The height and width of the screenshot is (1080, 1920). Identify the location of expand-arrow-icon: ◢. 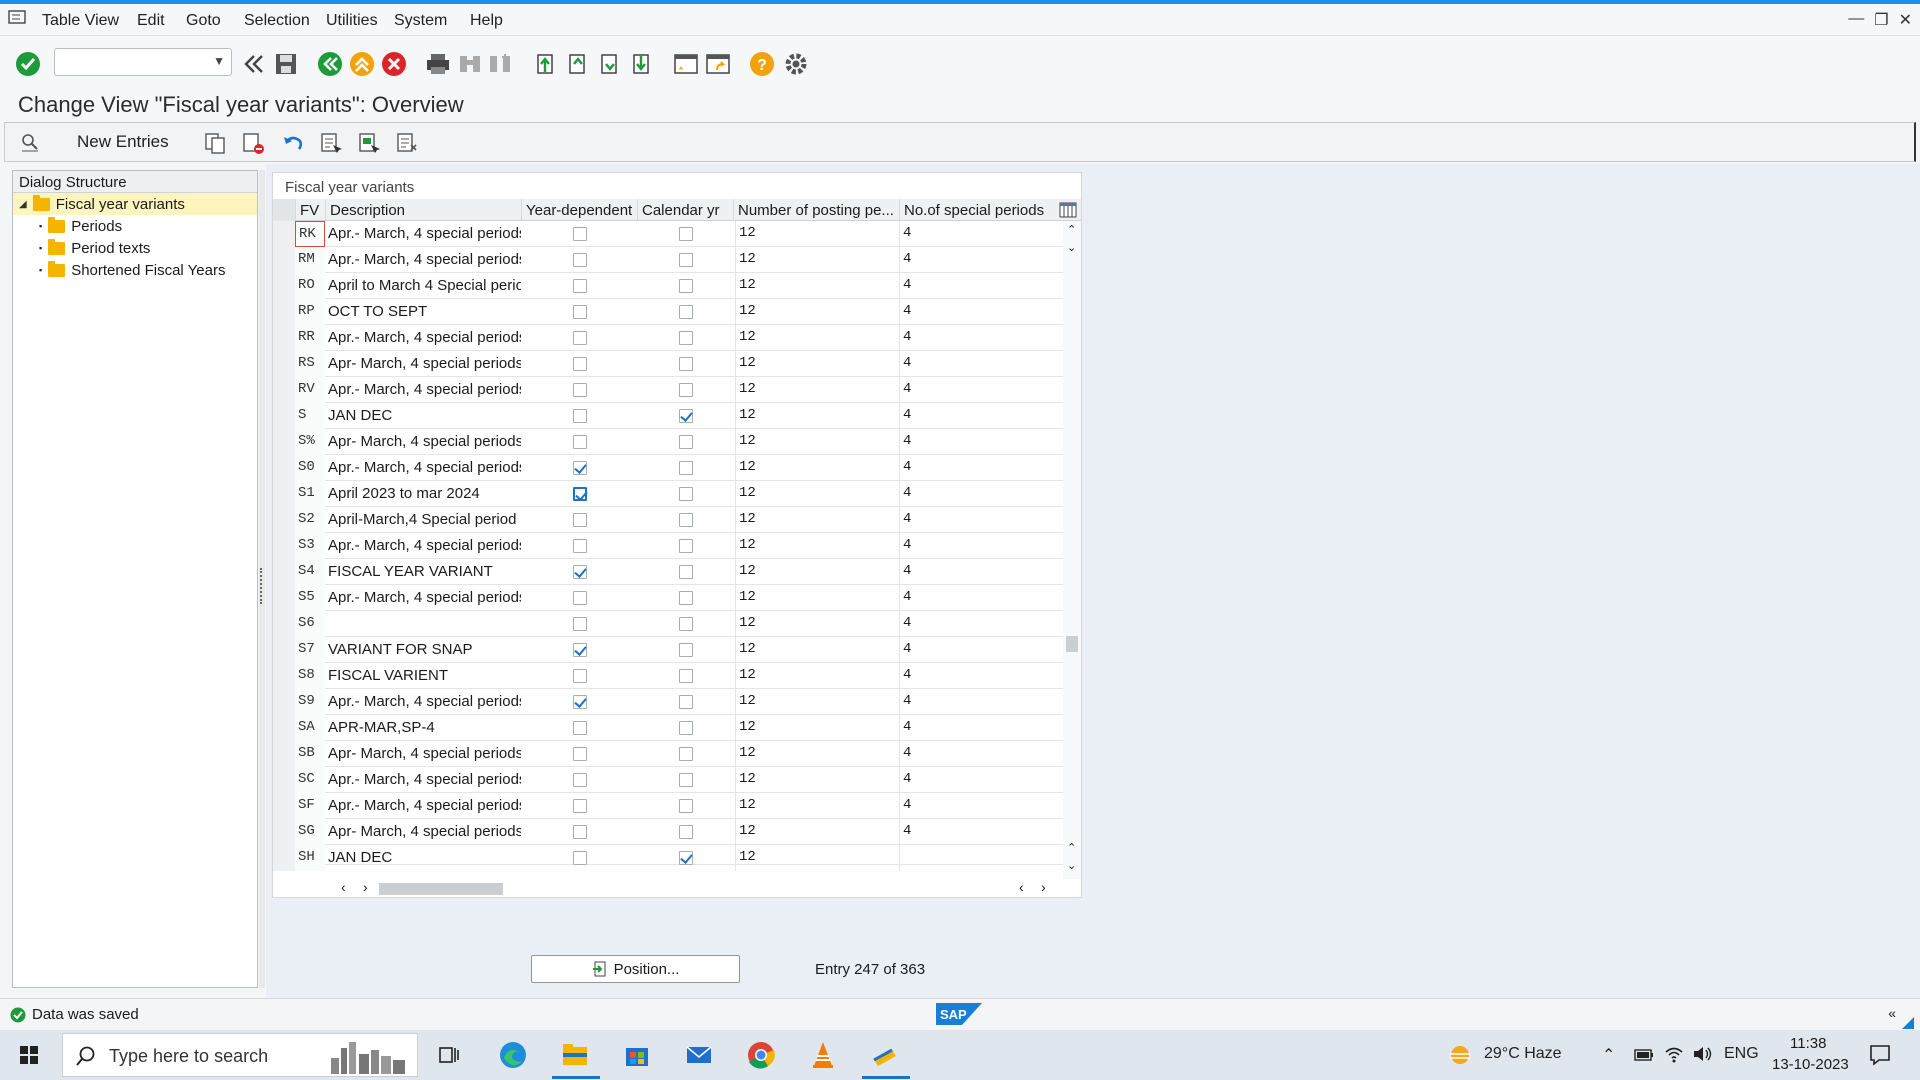
(23, 204).